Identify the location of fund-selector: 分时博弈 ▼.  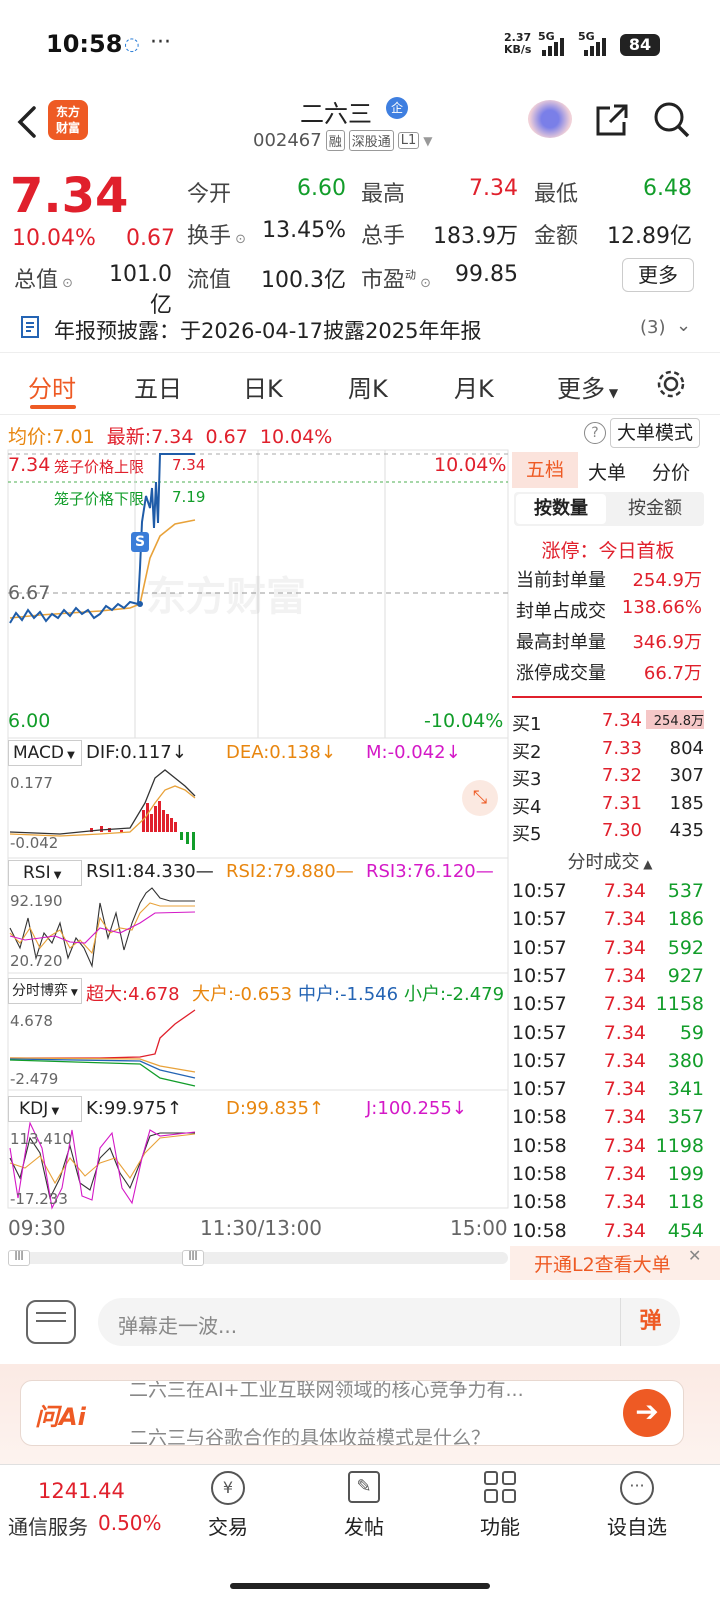
(45, 991).